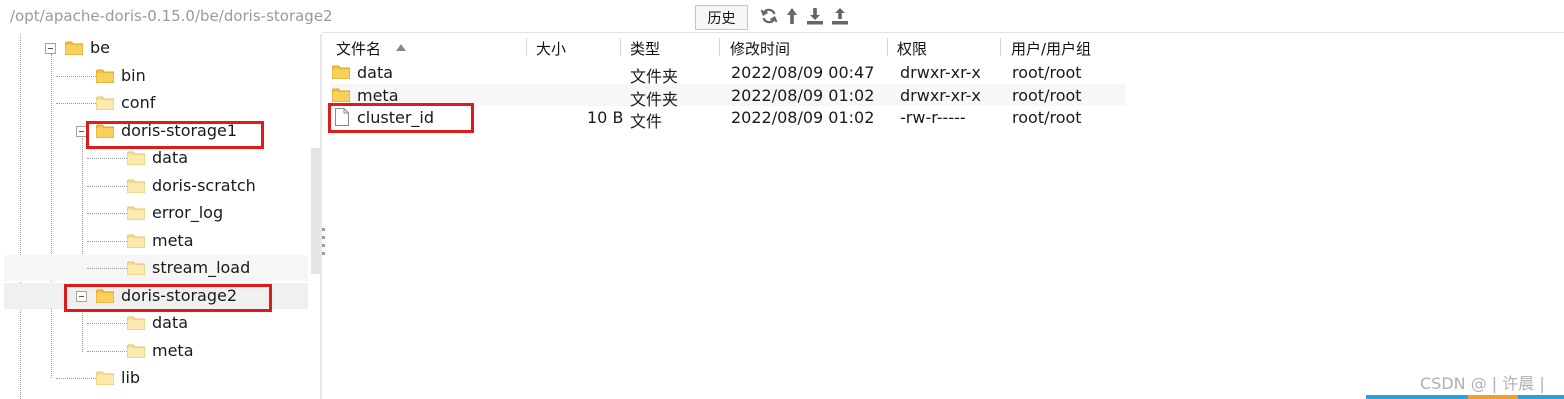 Image resolution: width=1564 pixels, height=399 pixels. What do you see at coordinates (1051, 48) in the screenshot?
I see `column-header-owner: 用户/用户组` at bounding box center [1051, 48].